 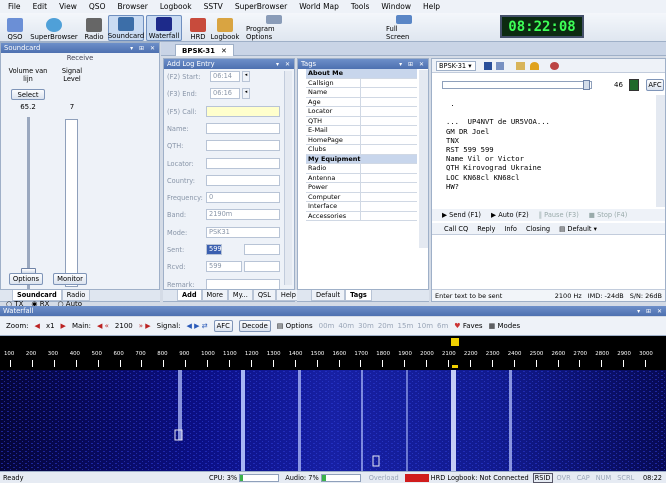 I want to click on signal-nav-icon: ◀ ▶ ⇄, so click(x=197, y=326).